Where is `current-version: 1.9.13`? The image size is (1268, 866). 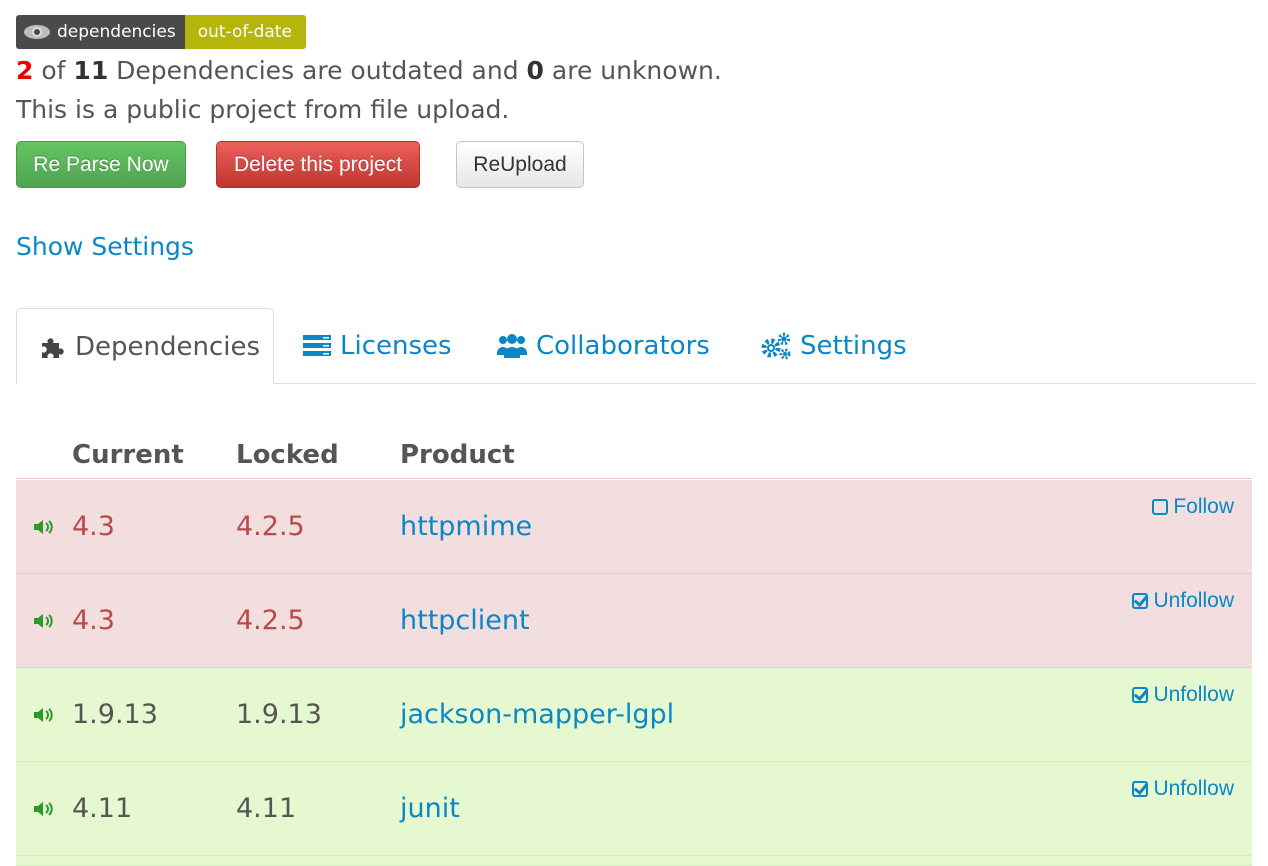 current-version: 1.9.13 is located at coordinates (115, 714).